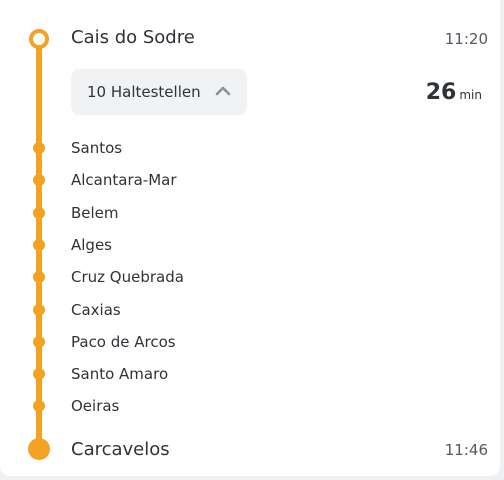 The width and height of the screenshot is (504, 480). Describe the element at coordinates (120, 449) in the screenshot. I see `destination-station-name: Carcavelos` at that location.